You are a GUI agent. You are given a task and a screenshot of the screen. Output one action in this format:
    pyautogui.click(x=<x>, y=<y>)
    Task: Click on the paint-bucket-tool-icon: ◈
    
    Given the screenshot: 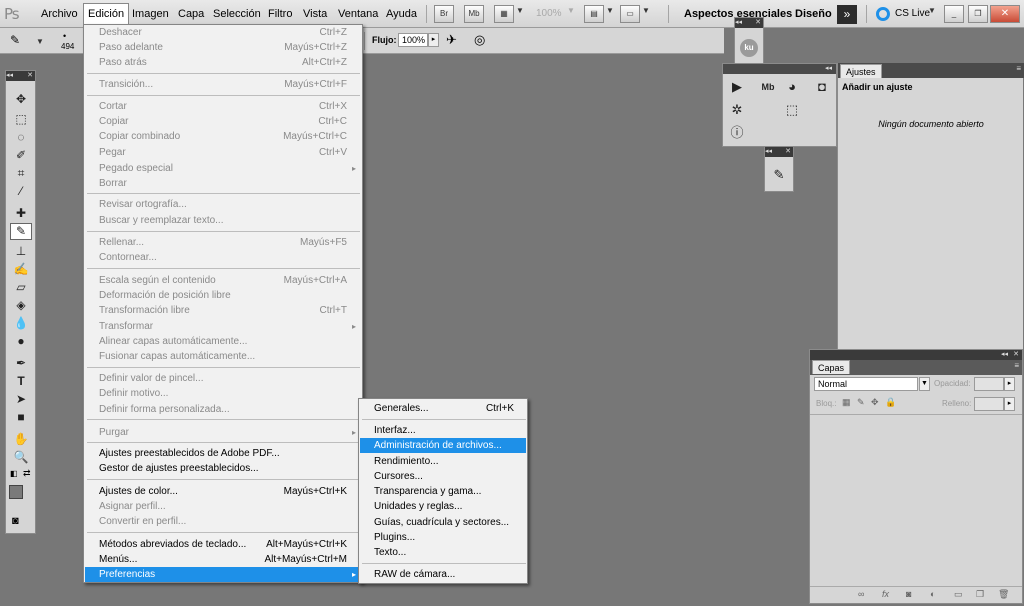 What is the action you would take?
    pyautogui.click(x=21, y=305)
    